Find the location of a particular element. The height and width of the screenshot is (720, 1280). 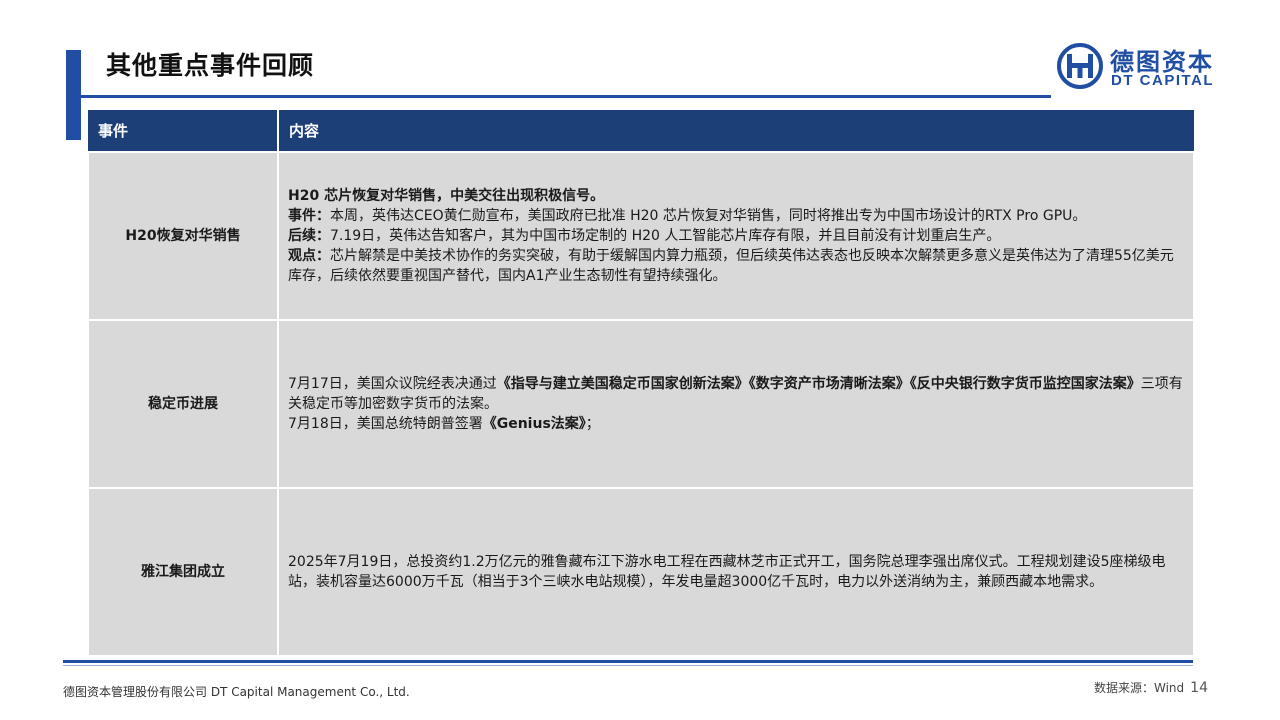

column-header-event: 事件 is located at coordinates (183, 131).